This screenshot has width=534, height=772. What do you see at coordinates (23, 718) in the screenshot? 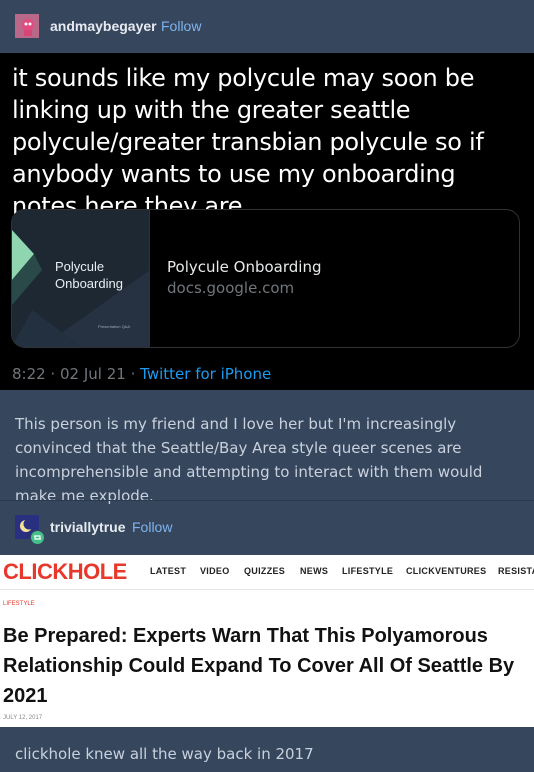
I see `article-date: JULY 12, 2017` at bounding box center [23, 718].